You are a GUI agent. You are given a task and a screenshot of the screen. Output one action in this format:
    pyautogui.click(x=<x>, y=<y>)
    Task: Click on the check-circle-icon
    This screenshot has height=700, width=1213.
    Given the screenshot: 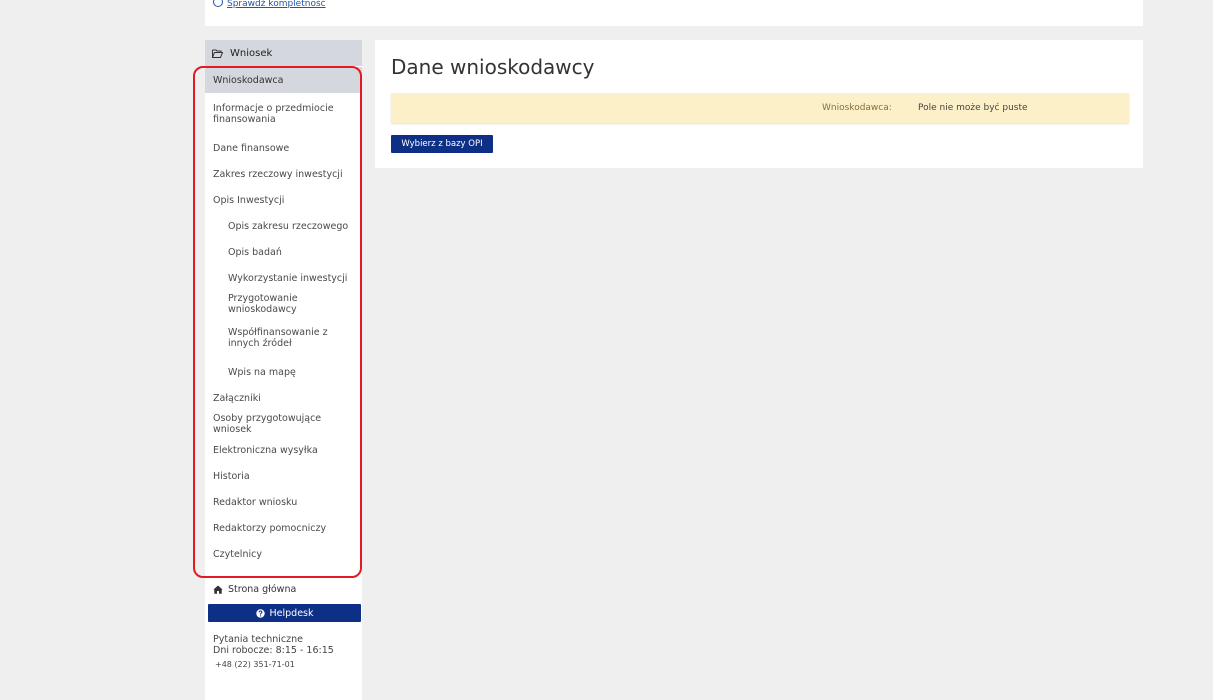 What is the action you would take?
    pyautogui.click(x=218, y=3)
    